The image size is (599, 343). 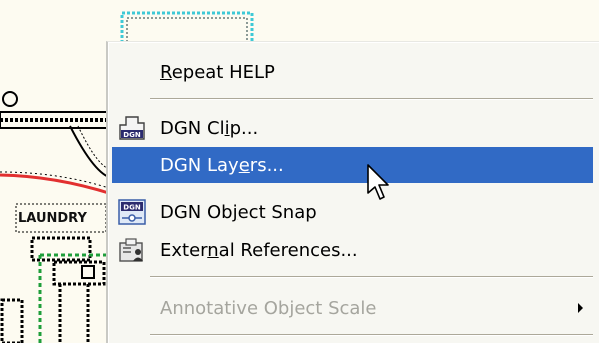 I want to click on menu-item-annotative-object-scale: Annotative Object Scale, so click(x=352, y=308).